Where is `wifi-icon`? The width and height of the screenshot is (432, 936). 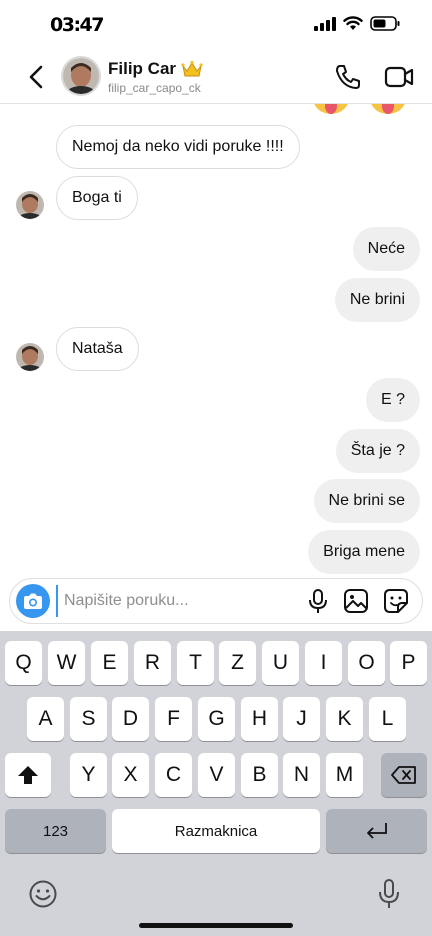 wifi-icon is located at coordinates (353, 23).